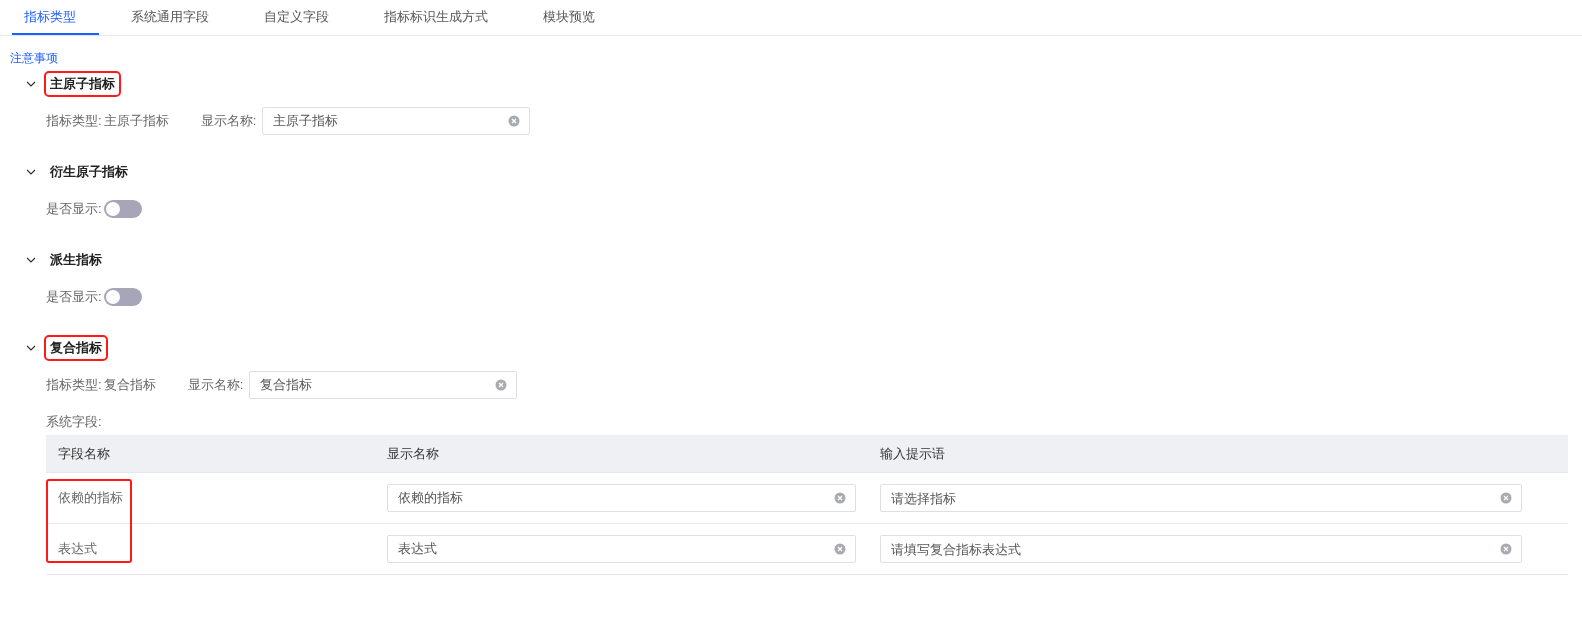 The height and width of the screenshot is (620, 1582). I want to click on tab: 系统通用字段, so click(175, 17).